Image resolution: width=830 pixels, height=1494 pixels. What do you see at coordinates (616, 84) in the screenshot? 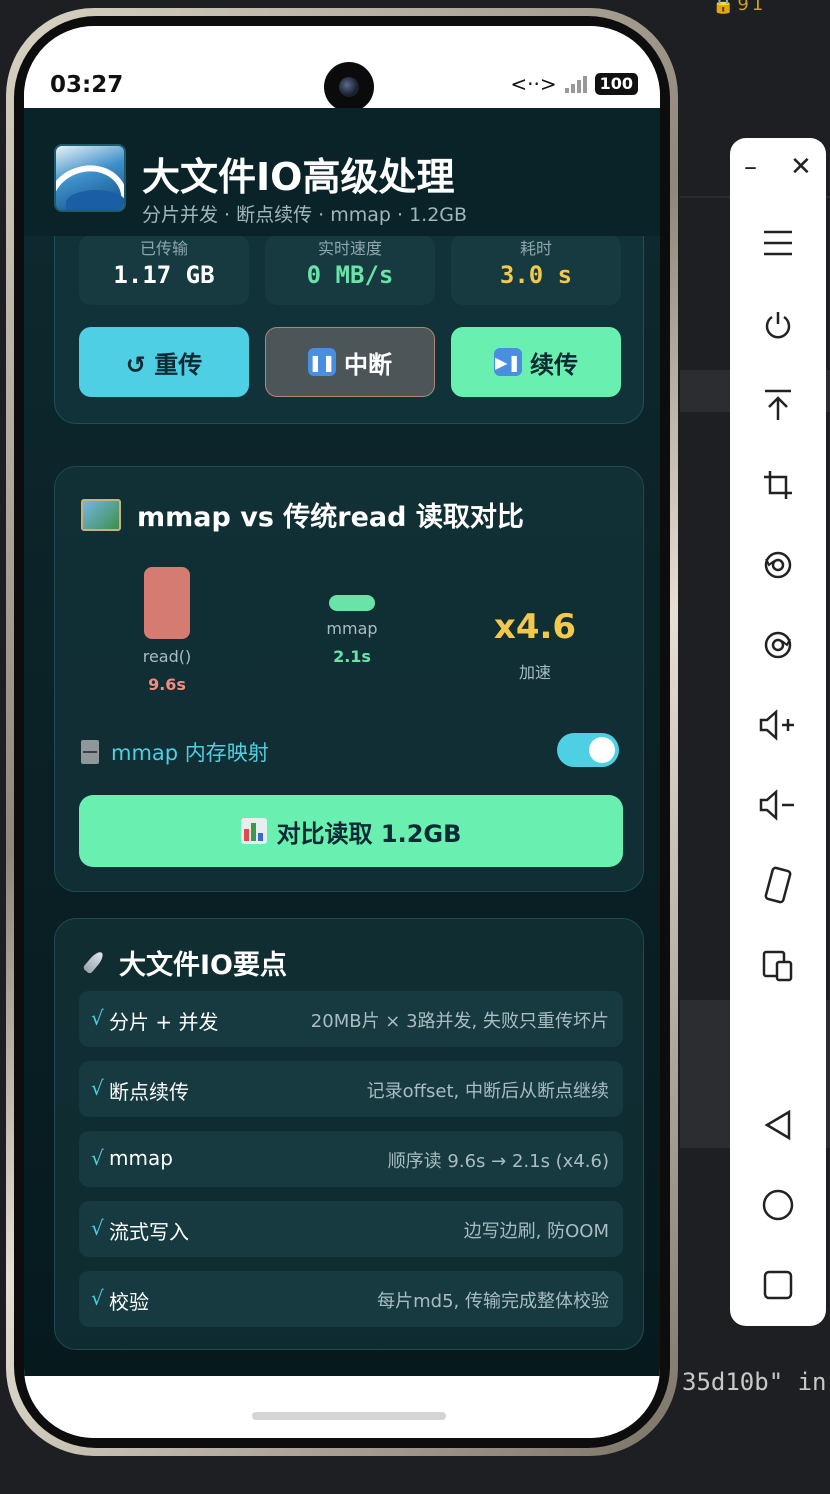
I see `battery-icon: 100` at bounding box center [616, 84].